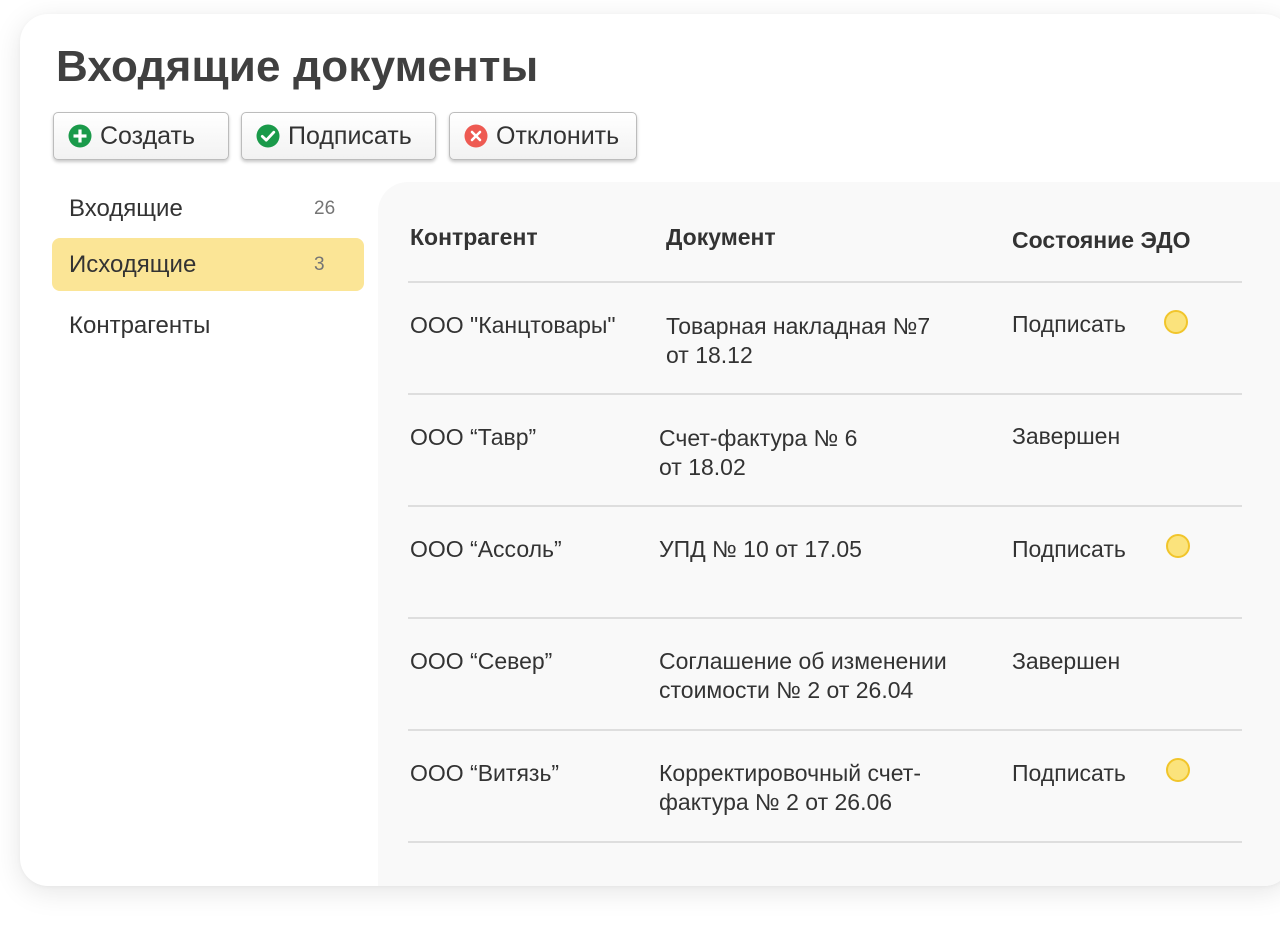  I want to click on column-header-counterparty: Контрагент, so click(474, 237).